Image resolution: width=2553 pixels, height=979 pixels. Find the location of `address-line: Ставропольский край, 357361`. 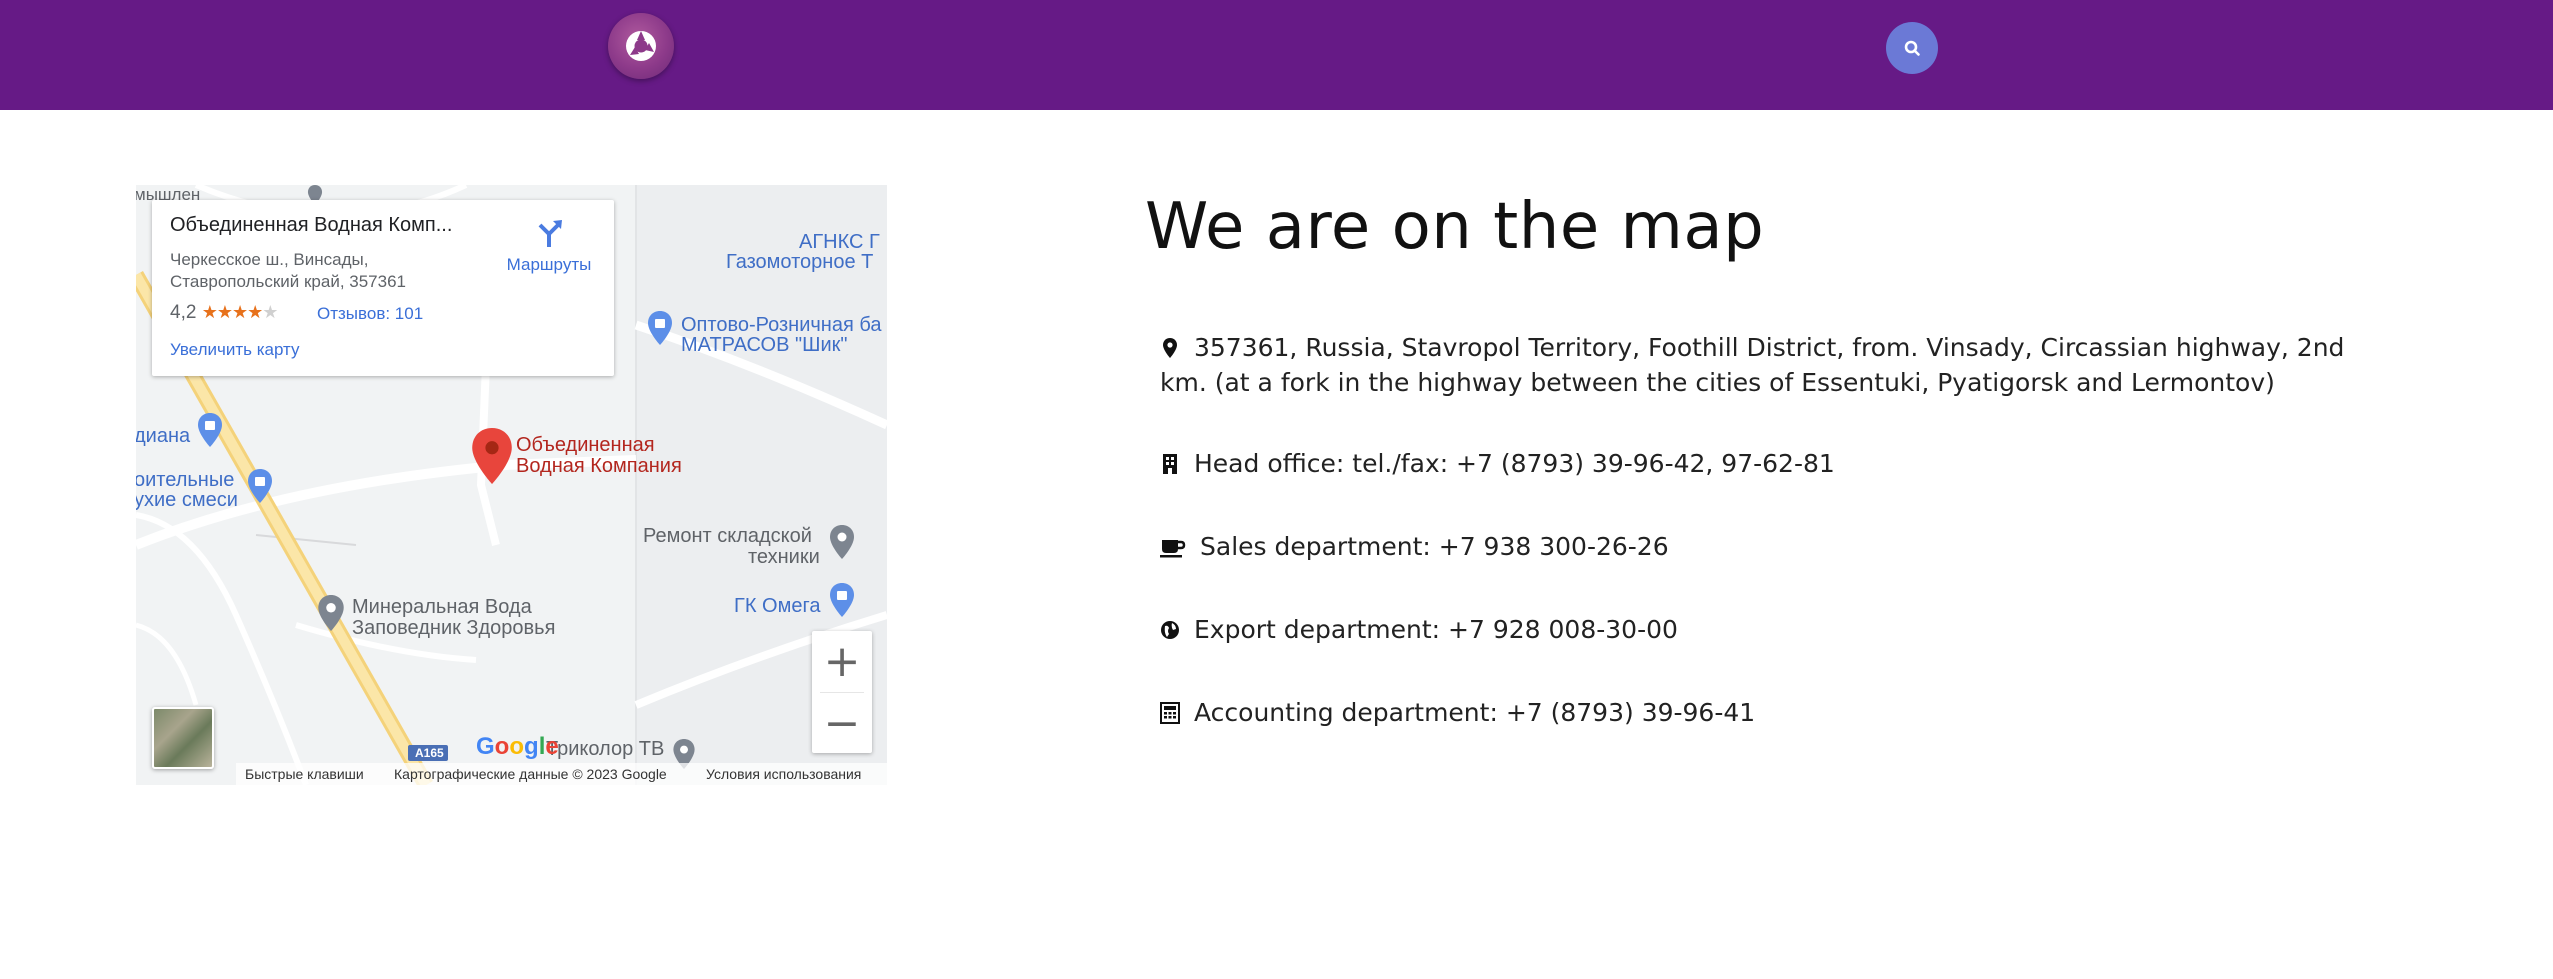

address-line: Ставропольский край, 357361 is located at coordinates (288, 281).